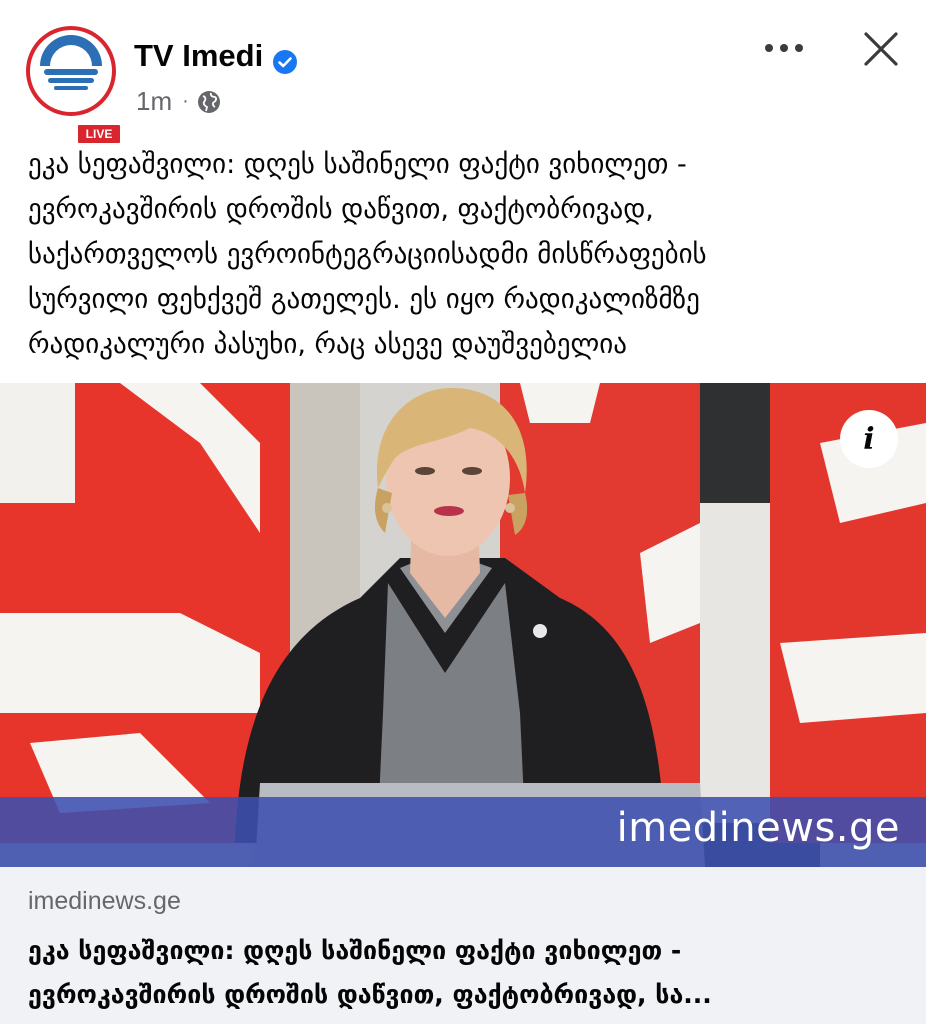  I want to click on verified-badge-icon, so click(285, 59).